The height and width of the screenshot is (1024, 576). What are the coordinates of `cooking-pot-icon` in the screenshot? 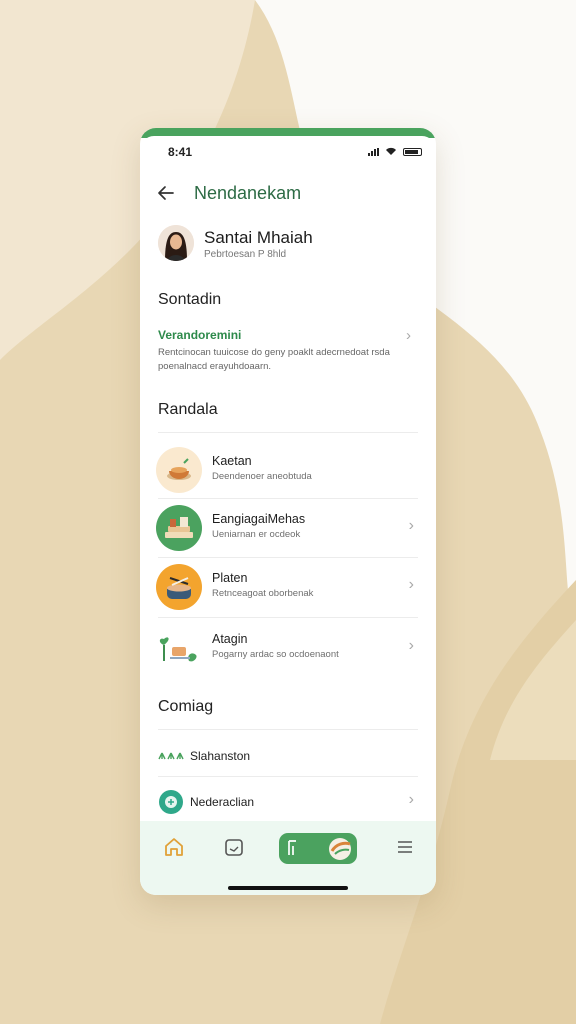 It's located at (179, 587).